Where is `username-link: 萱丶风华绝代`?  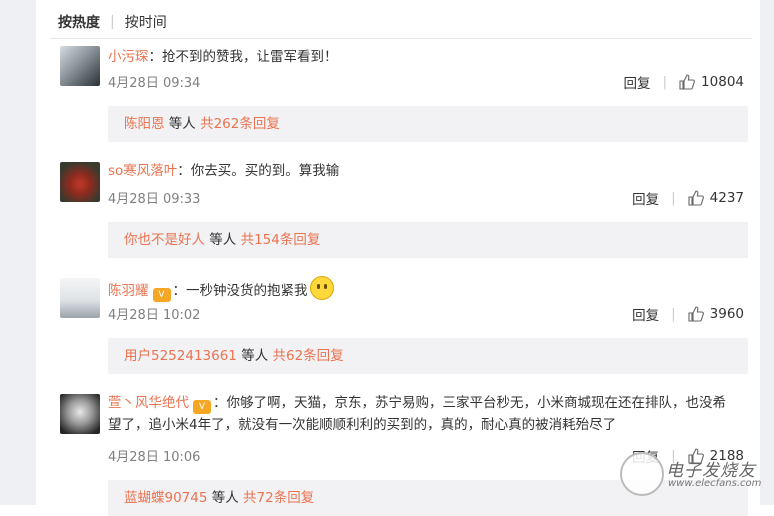 username-link: 萱丶风华绝代 is located at coordinates (148, 403).